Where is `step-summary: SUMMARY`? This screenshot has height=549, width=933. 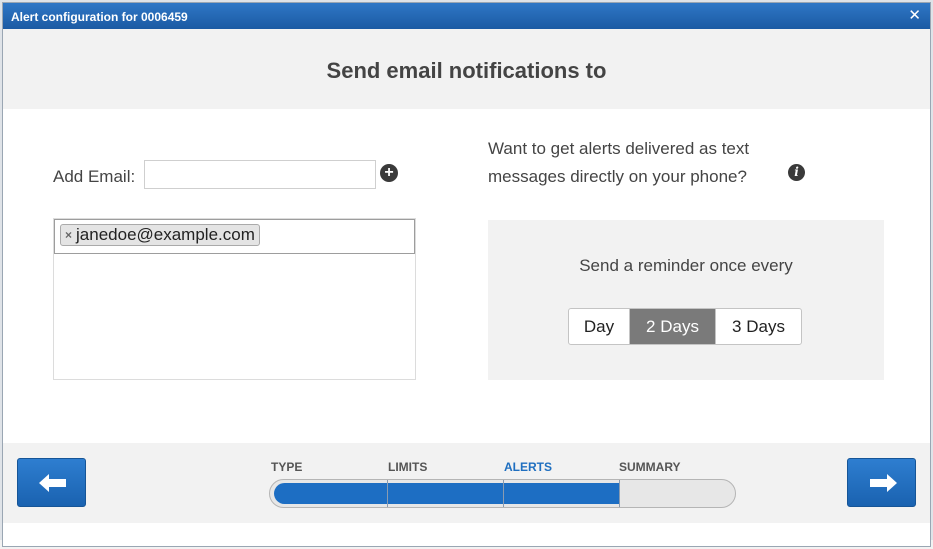 step-summary: SUMMARY is located at coordinates (650, 467).